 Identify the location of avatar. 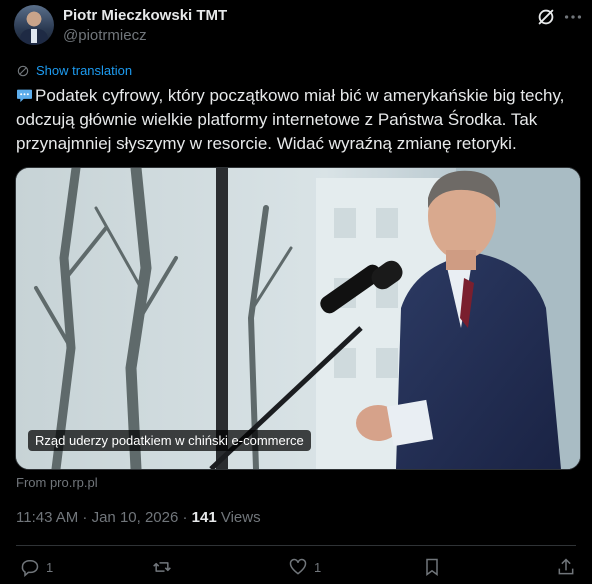
(34, 25).